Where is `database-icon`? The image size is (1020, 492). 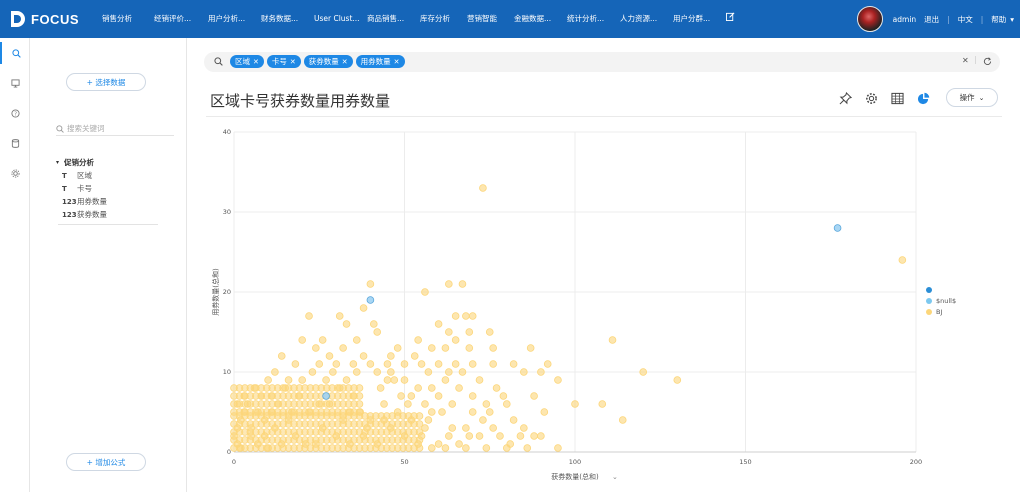
database-icon is located at coordinates (15, 143).